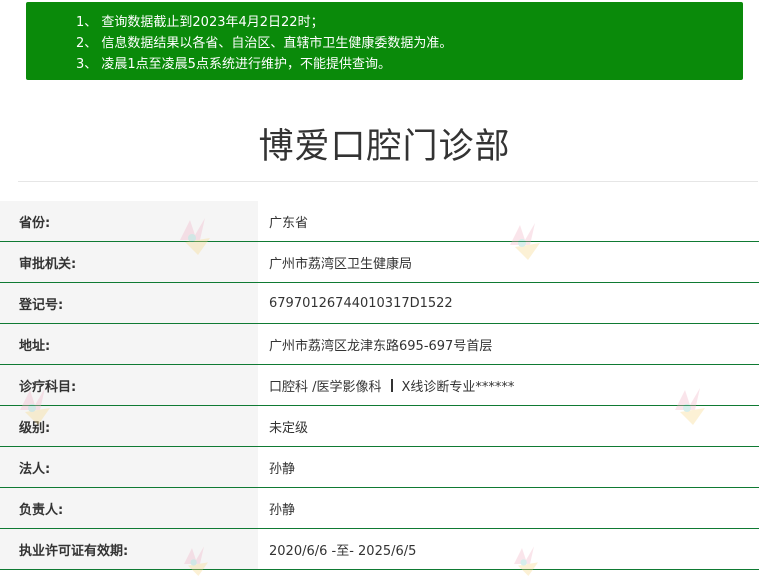 Image resolution: width=769 pixels, height=580 pixels. Describe the element at coordinates (508, 303) in the screenshot. I see `row-value: 67970126744010317D1522` at that location.